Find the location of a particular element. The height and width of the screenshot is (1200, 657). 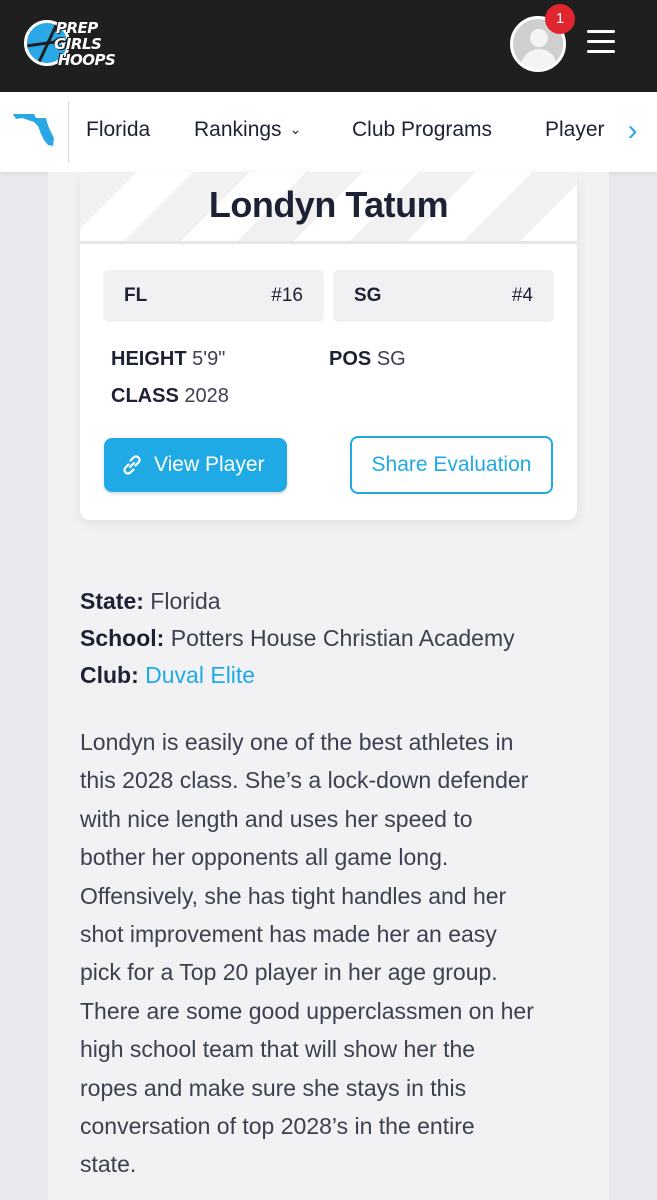

chevron-down-icon: ⌄ is located at coordinates (295, 129).